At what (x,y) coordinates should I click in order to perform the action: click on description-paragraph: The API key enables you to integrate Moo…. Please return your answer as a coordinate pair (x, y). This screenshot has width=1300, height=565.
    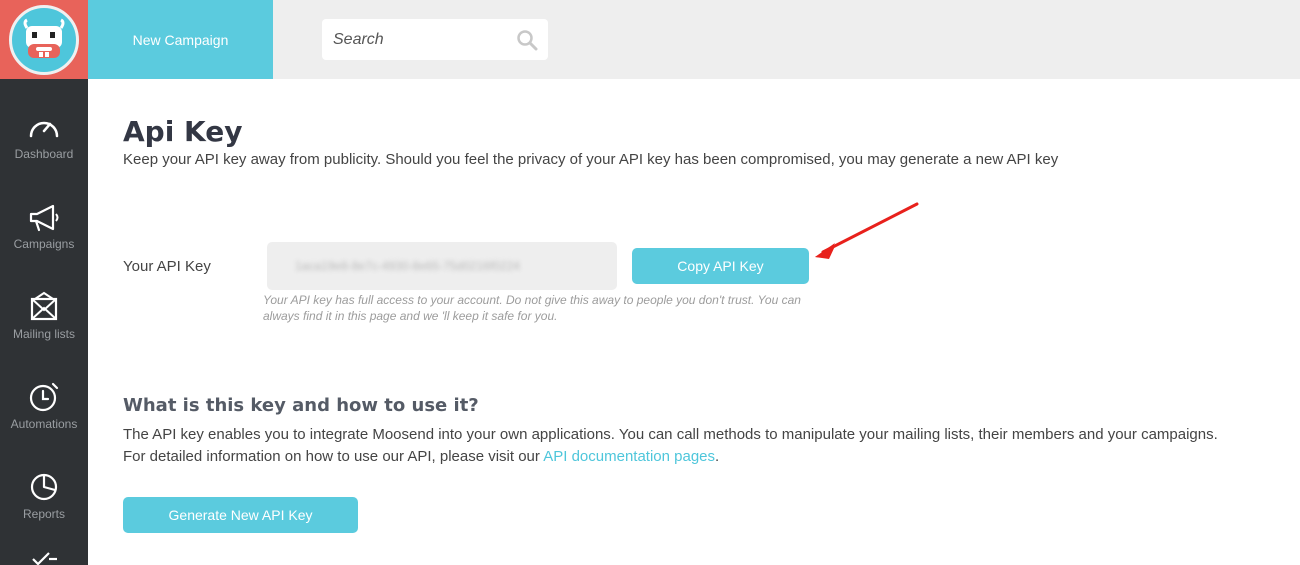
    Looking at the image, I should click on (670, 434).